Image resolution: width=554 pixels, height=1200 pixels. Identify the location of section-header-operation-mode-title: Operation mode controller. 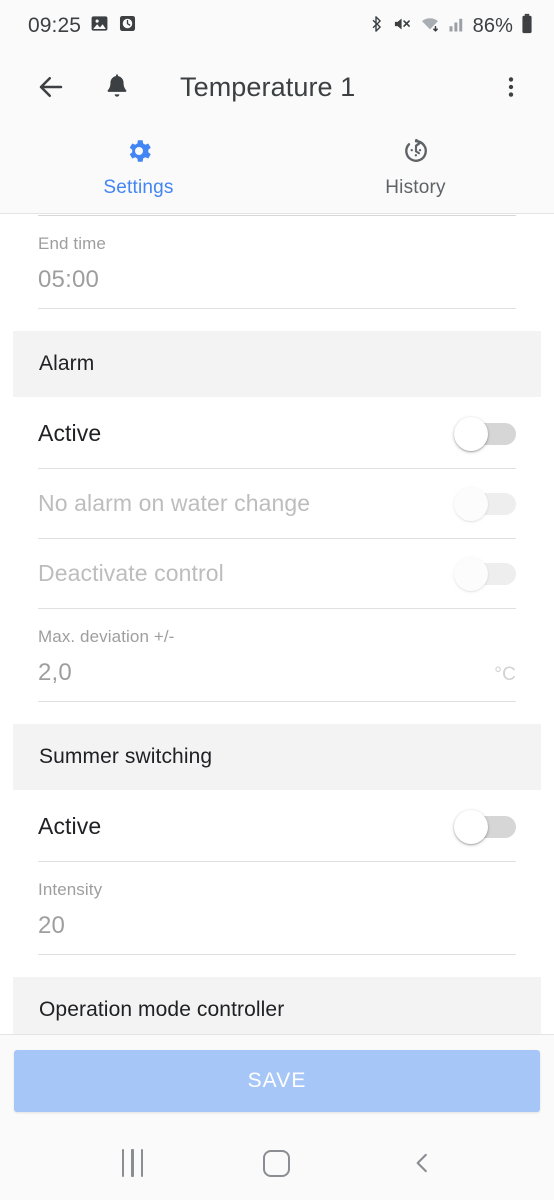
(162, 1009).